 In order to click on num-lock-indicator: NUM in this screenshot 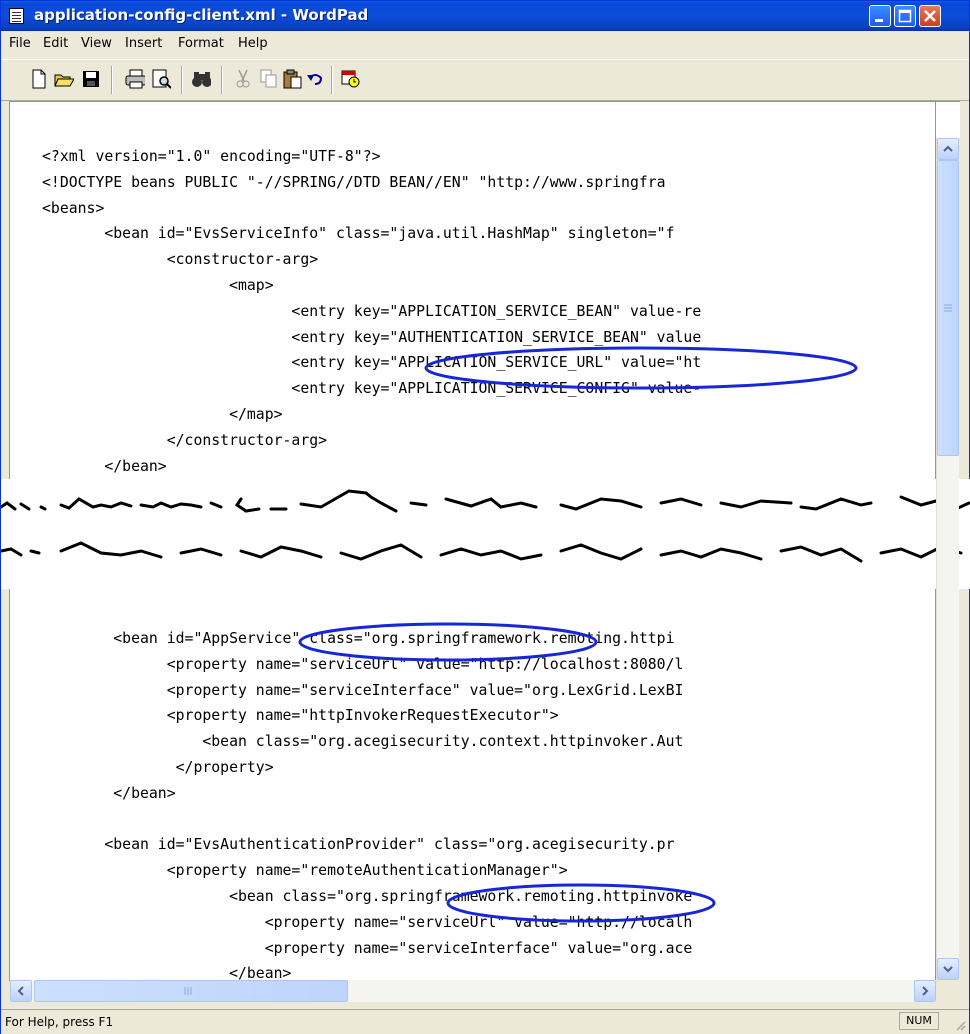, I will do `click(919, 1021)`.